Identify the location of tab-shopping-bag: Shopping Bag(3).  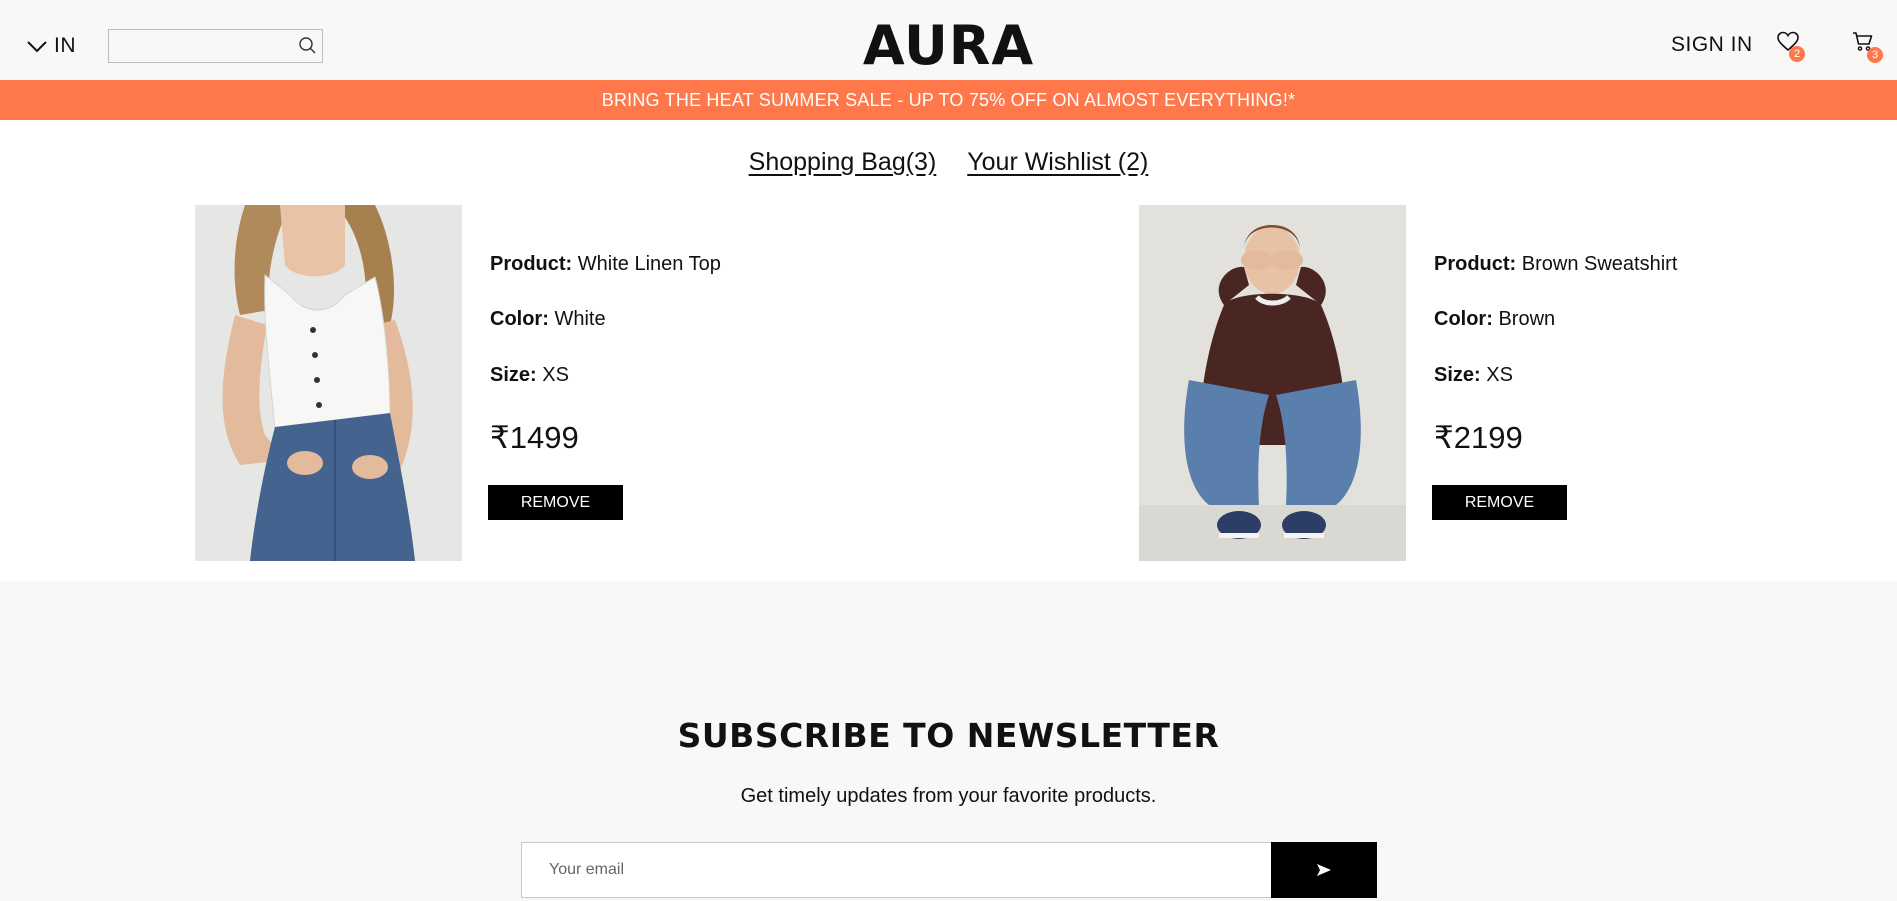
(843, 162).